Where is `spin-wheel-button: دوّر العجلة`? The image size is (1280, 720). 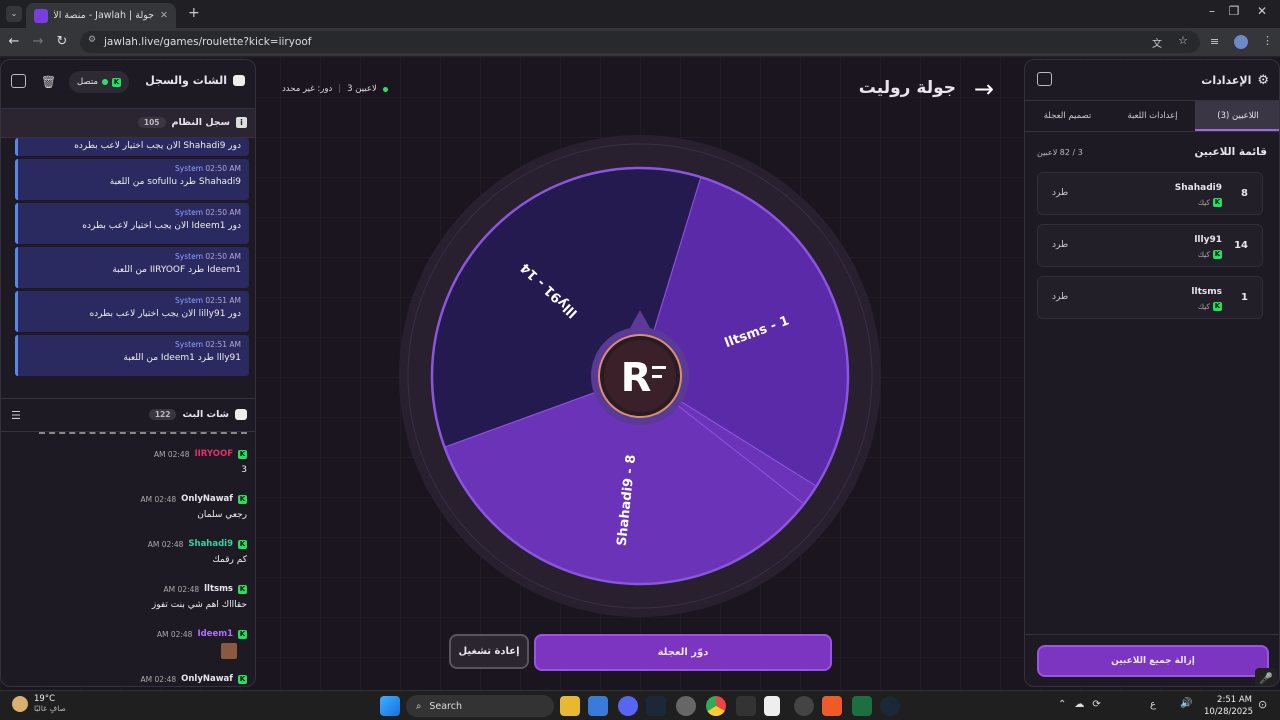
spin-wheel-button: دوّر العجلة is located at coordinates (683, 652).